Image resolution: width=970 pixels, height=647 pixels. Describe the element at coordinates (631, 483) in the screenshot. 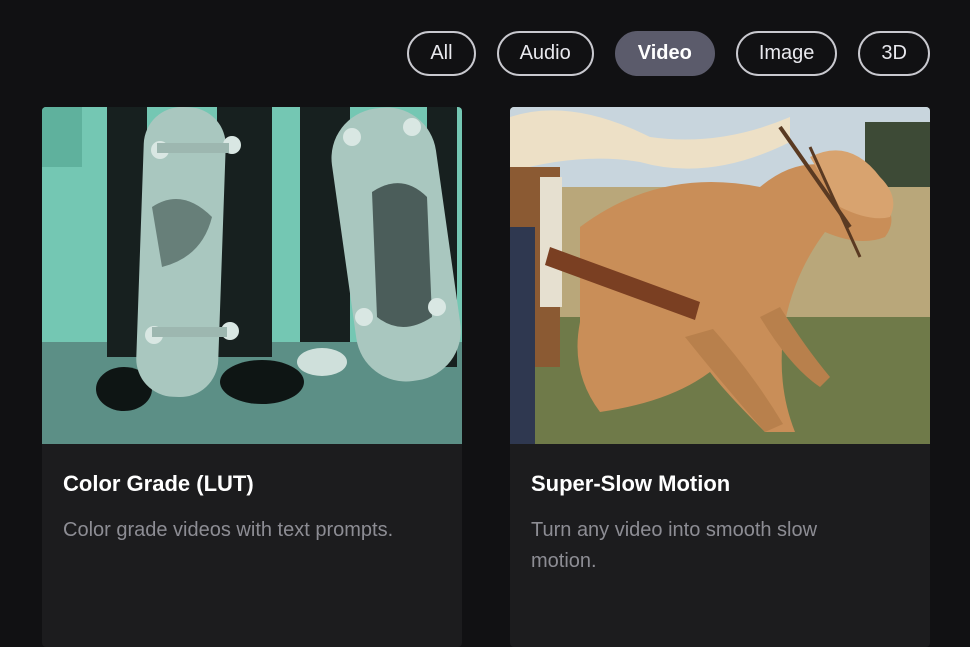

I see `card-title: Super-Slow Motion` at that location.